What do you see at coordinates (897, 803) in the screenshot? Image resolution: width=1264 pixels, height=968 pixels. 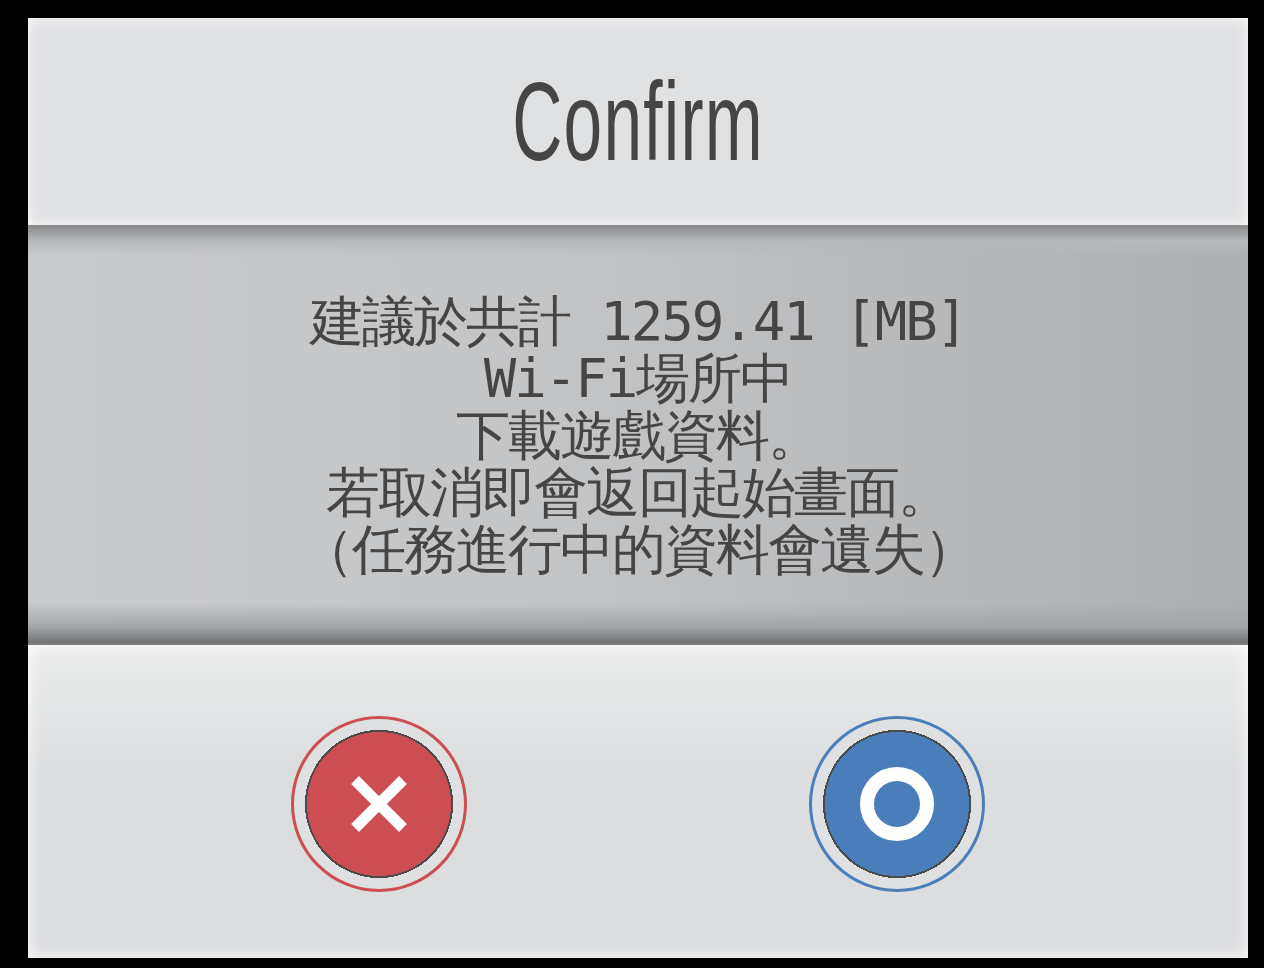 I see `ring-icon` at bounding box center [897, 803].